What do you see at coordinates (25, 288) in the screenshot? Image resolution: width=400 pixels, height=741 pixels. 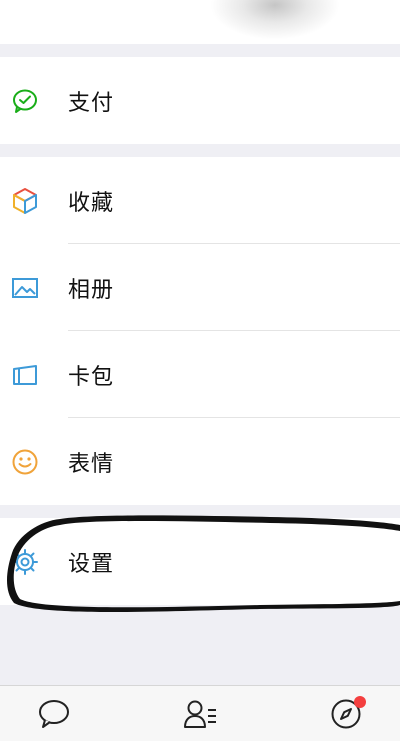 I see `picture-icon` at bounding box center [25, 288].